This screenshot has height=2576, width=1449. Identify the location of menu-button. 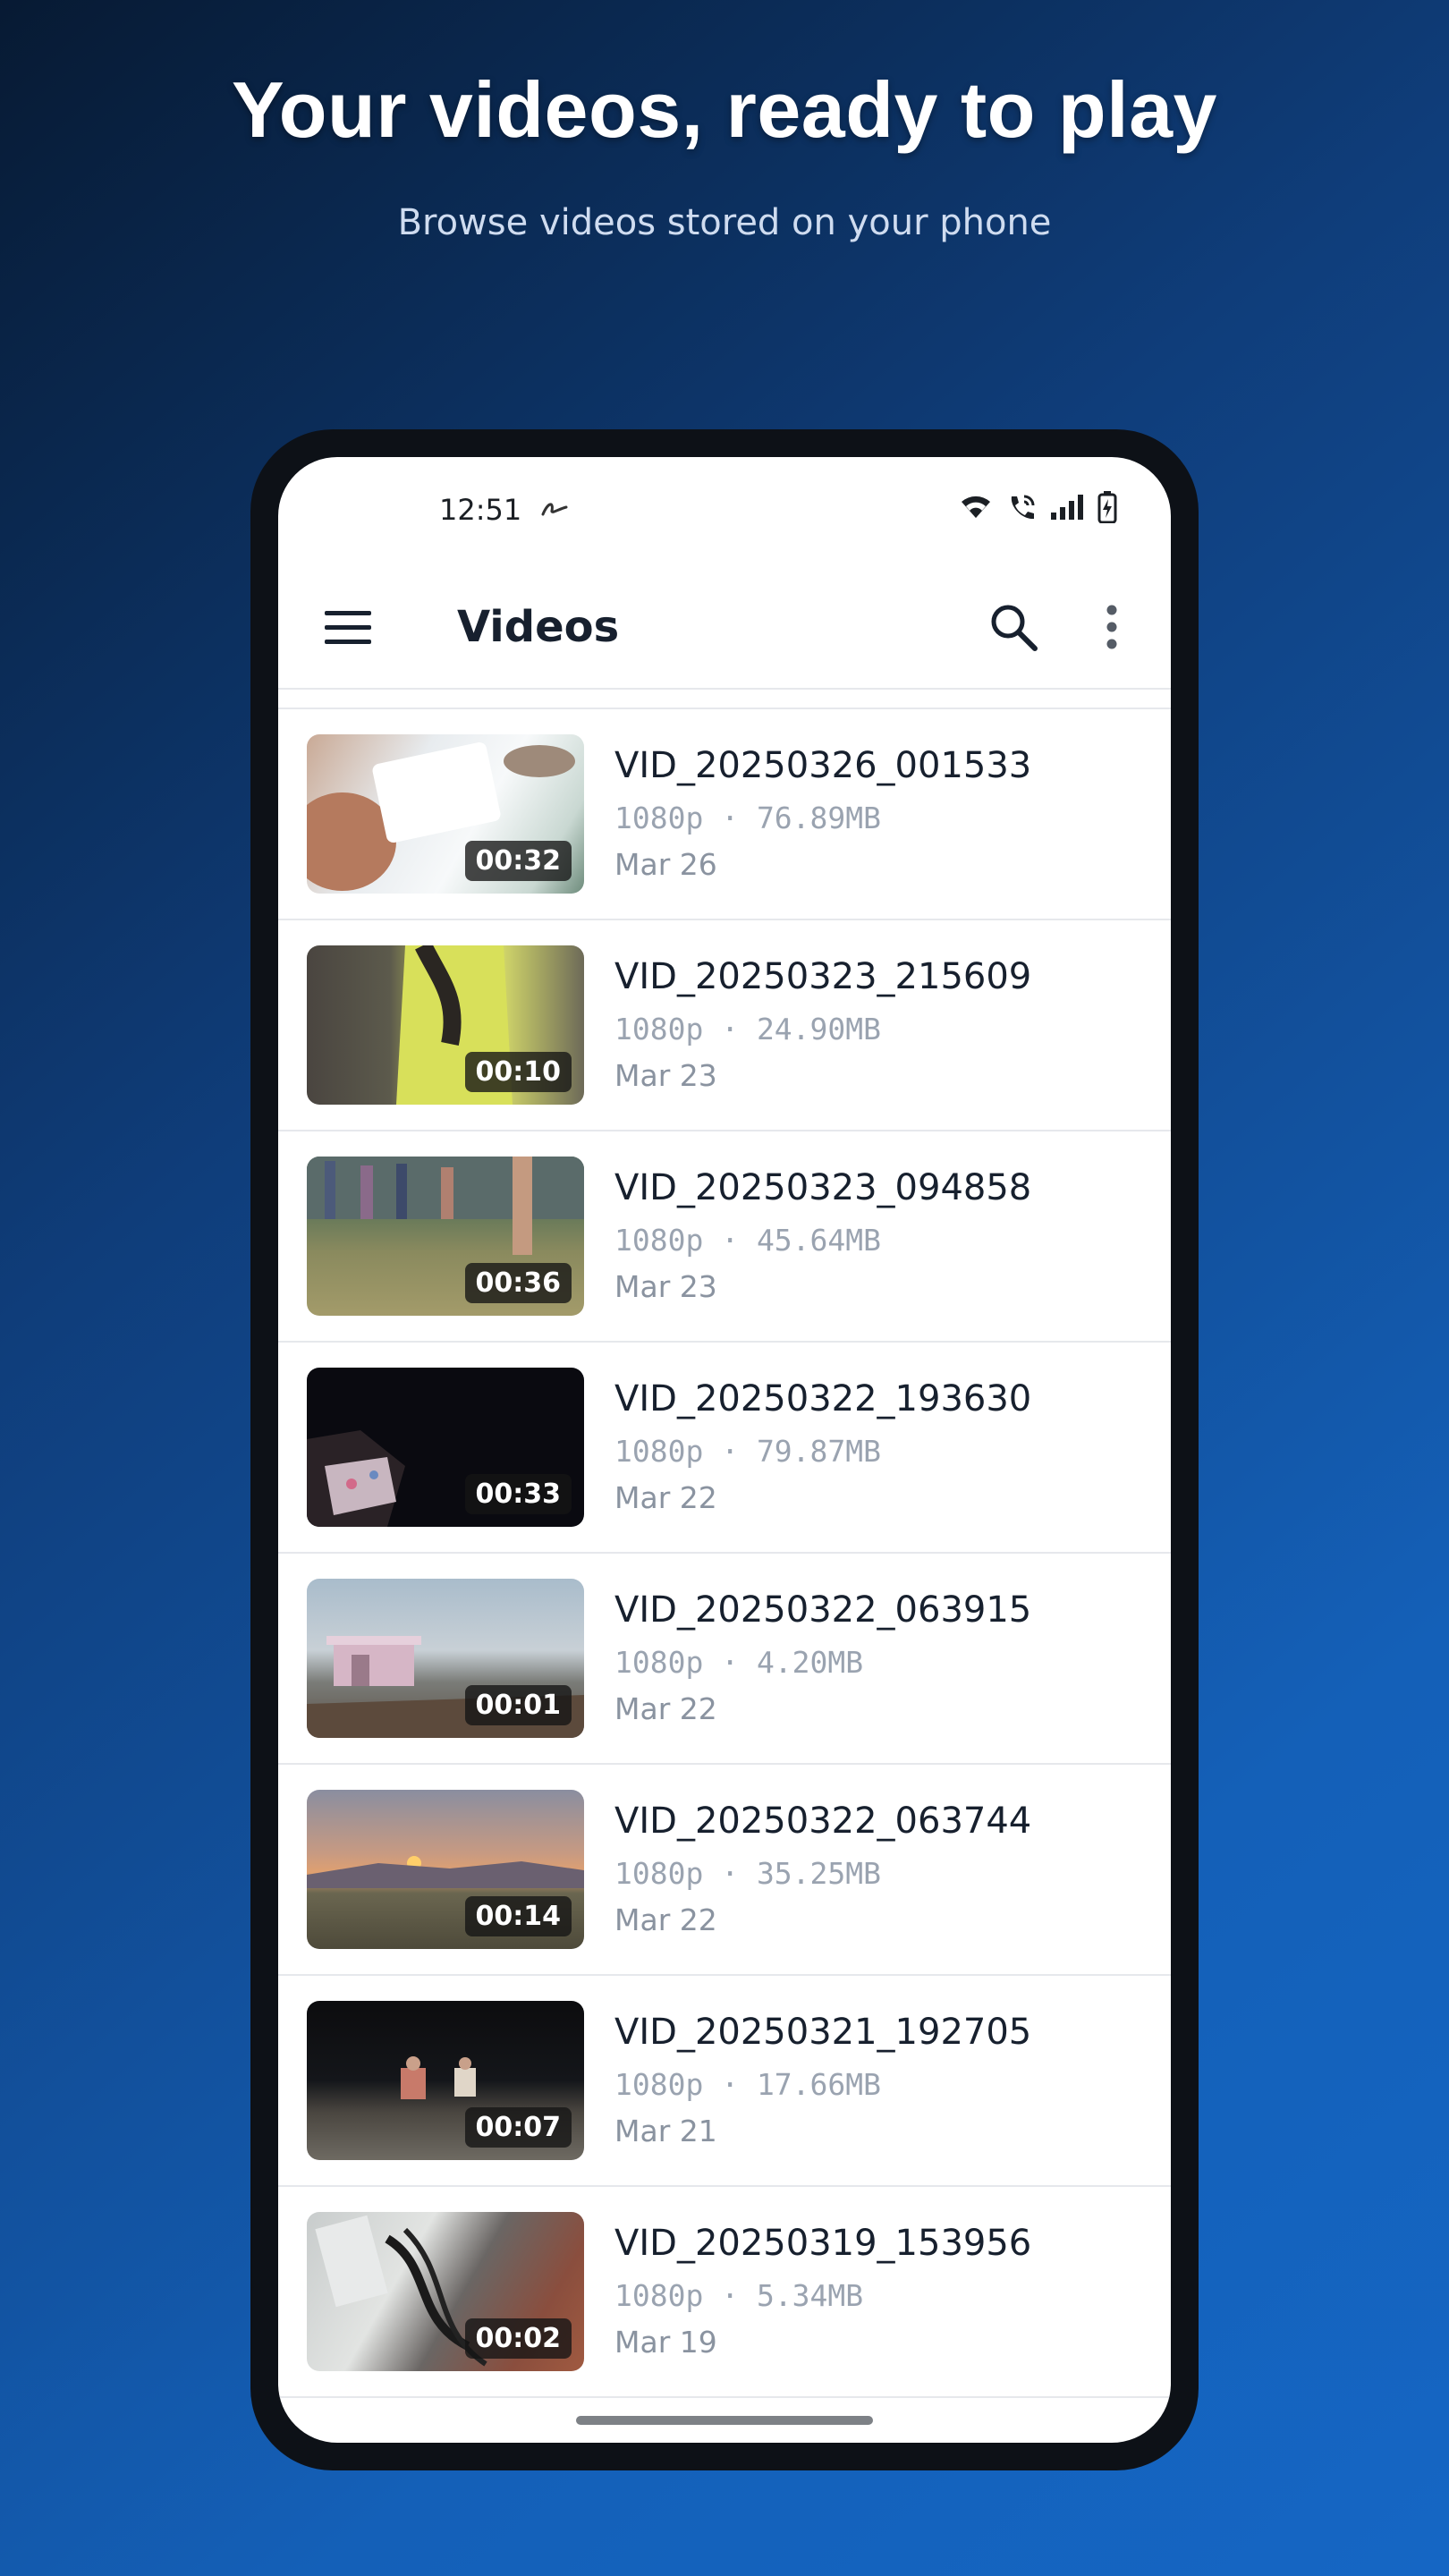
(348, 627).